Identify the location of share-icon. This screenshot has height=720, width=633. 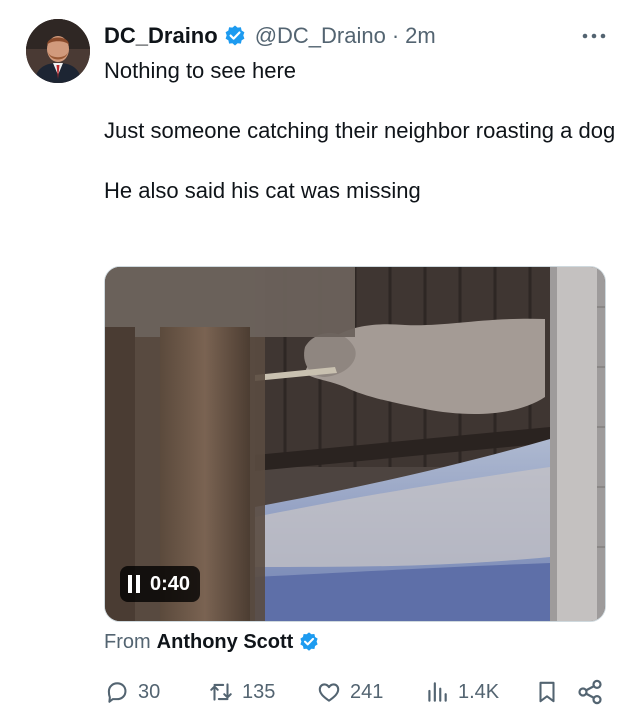
(594, 692).